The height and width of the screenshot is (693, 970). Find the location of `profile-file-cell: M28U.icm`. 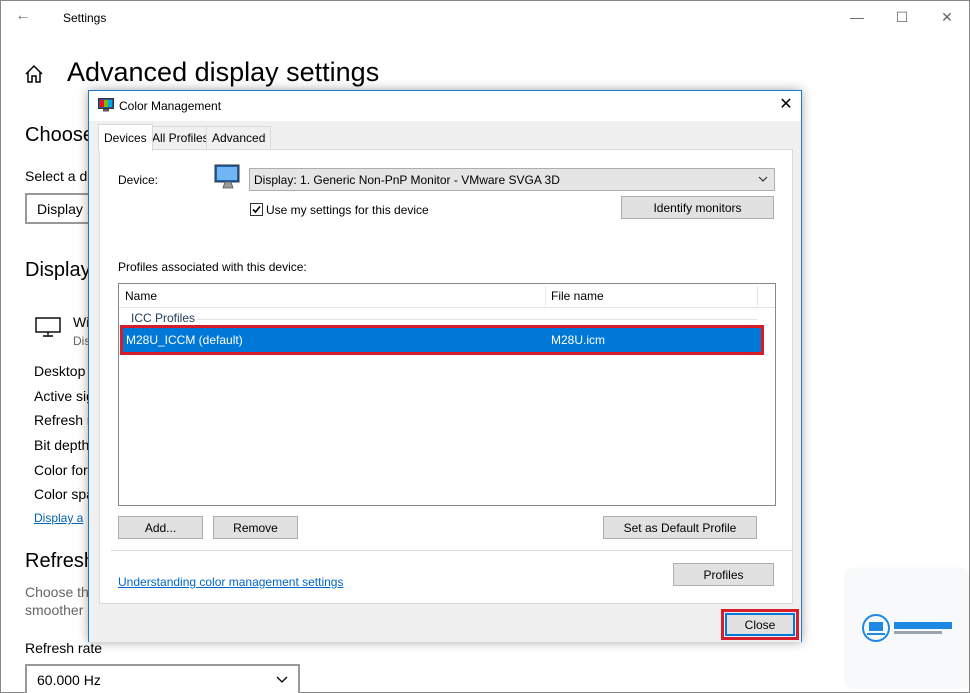

profile-file-cell: M28U.icm is located at coordinates (578, 340).